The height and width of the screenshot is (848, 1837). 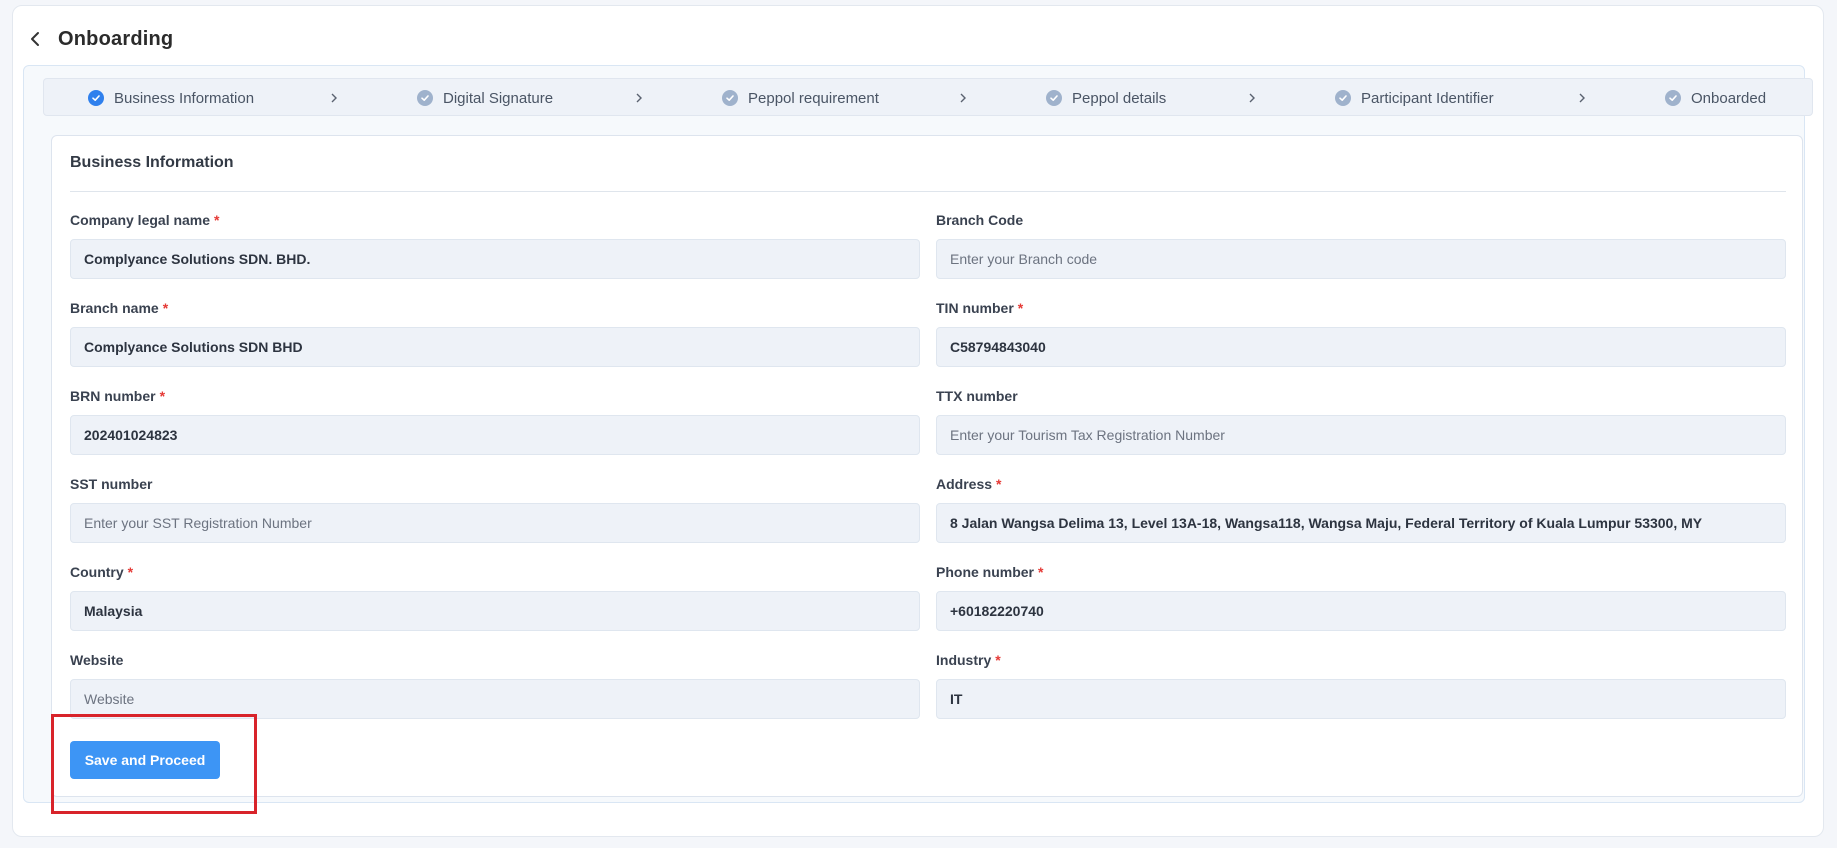 What do you see at coordinates (813, 98) in the screenshot?
I see `step-label: Peppol requirement` at bounding box center [813, 98].